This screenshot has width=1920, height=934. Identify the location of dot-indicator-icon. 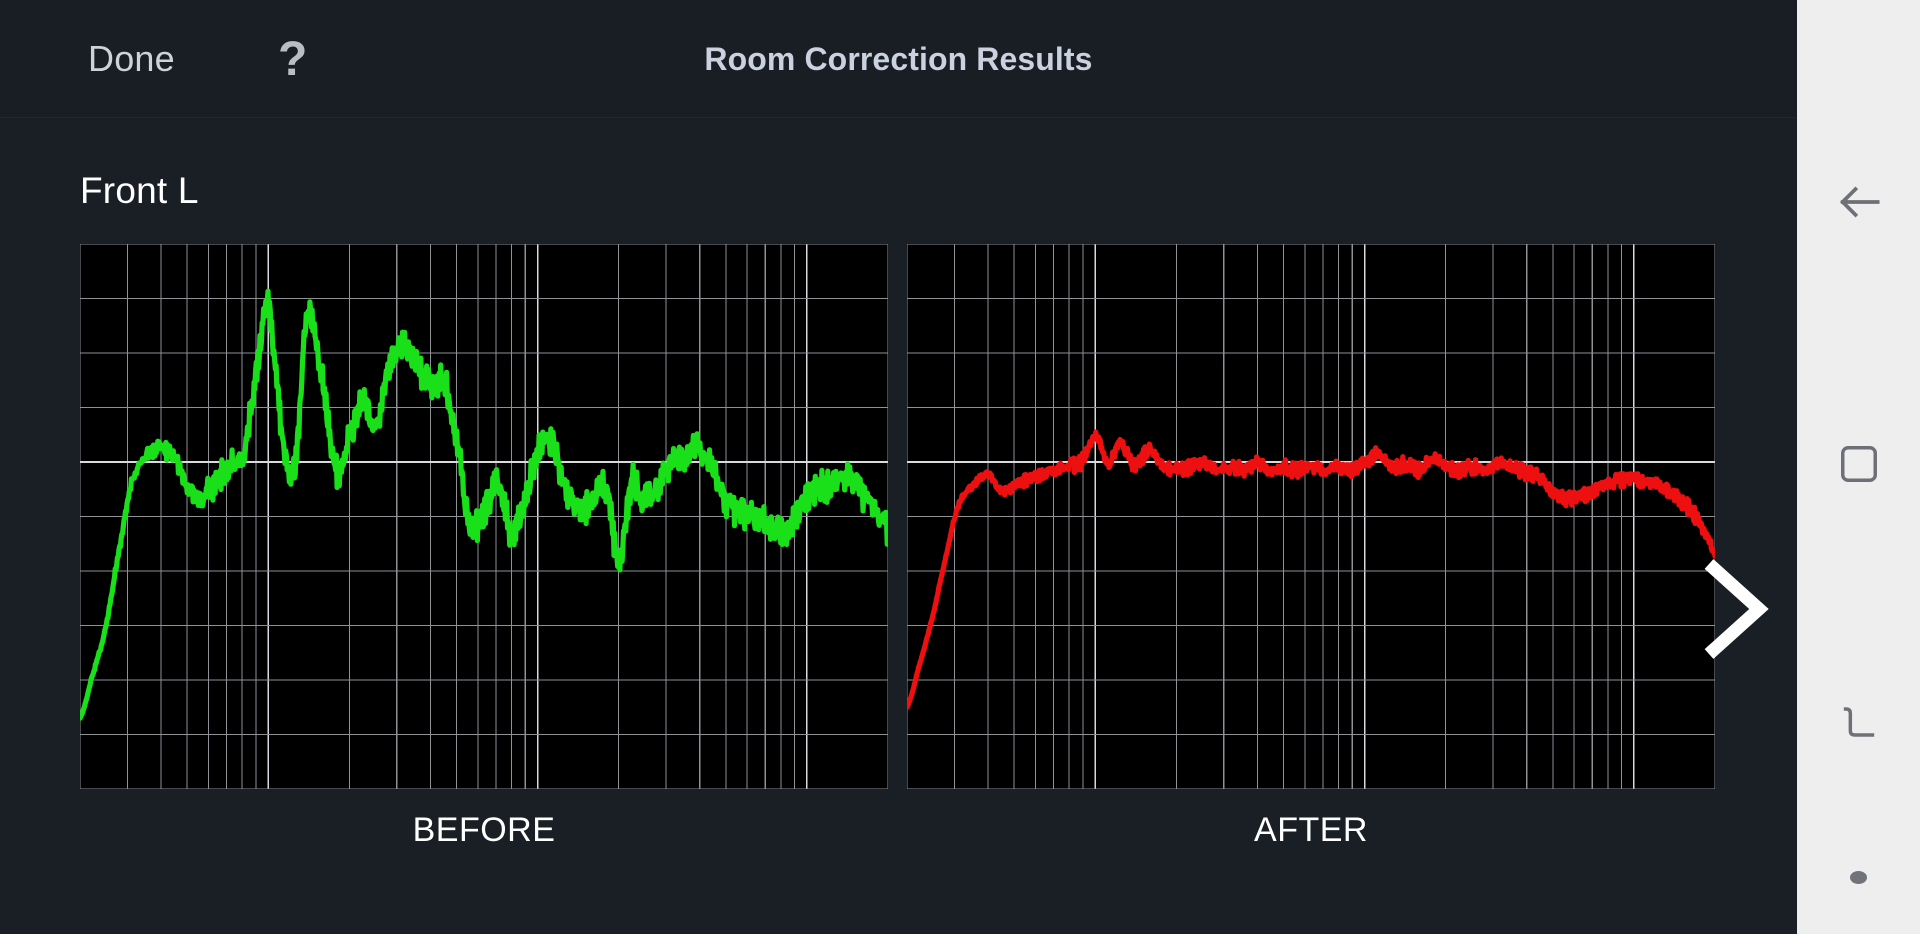
(1859, 877).